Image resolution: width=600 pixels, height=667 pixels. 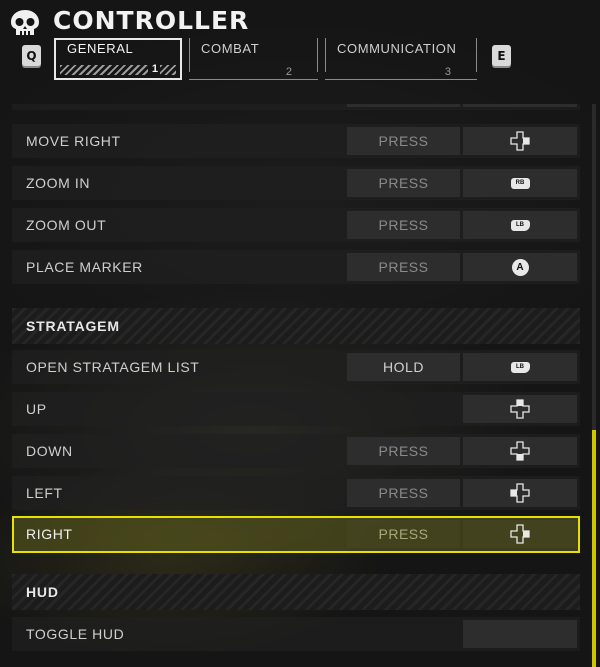 What do you see at coordinates (403, 367) in the screenshot?
I see `mode-cell: HOLD` at bounding box center [403, 367].